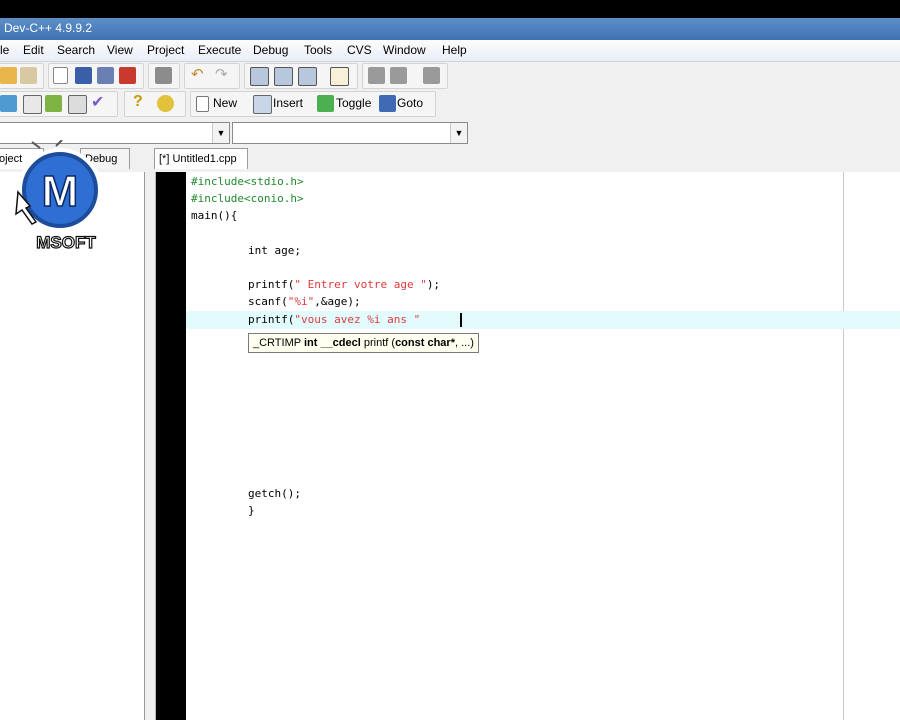 The width and height of the screenshot is (900, 720). Describe the element at coordinates (155, 104) in the screenshot. I see `toolbar-help-group: ?` at that location.